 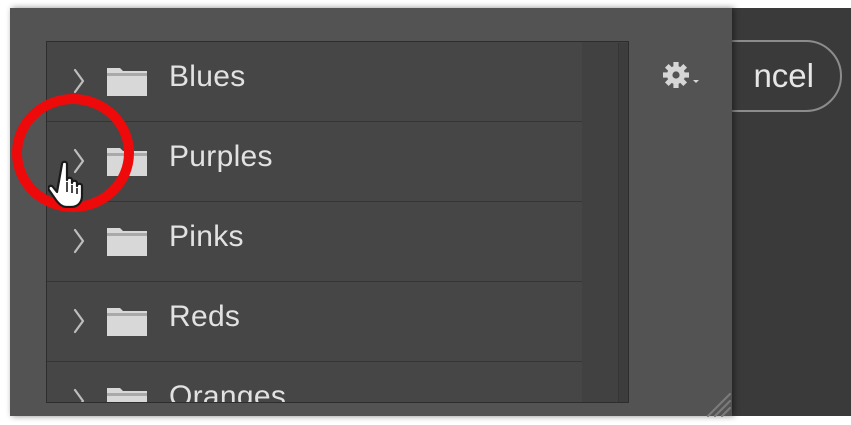 What do you see at coordinates (205, 316) in the screenshot?
I see `list-item-label: Reds` at bounding box center [205, 316].